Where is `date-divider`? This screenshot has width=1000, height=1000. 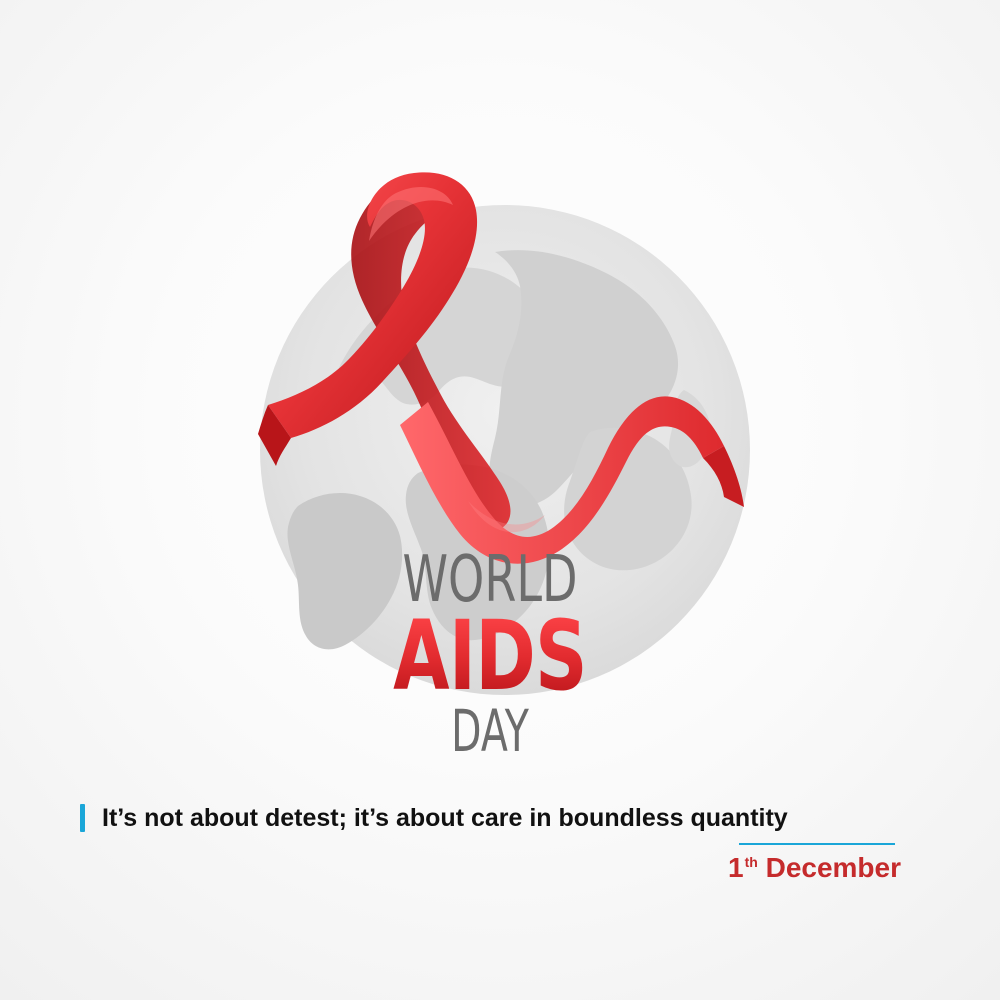 date-divider is located at coordinates (817, 844).